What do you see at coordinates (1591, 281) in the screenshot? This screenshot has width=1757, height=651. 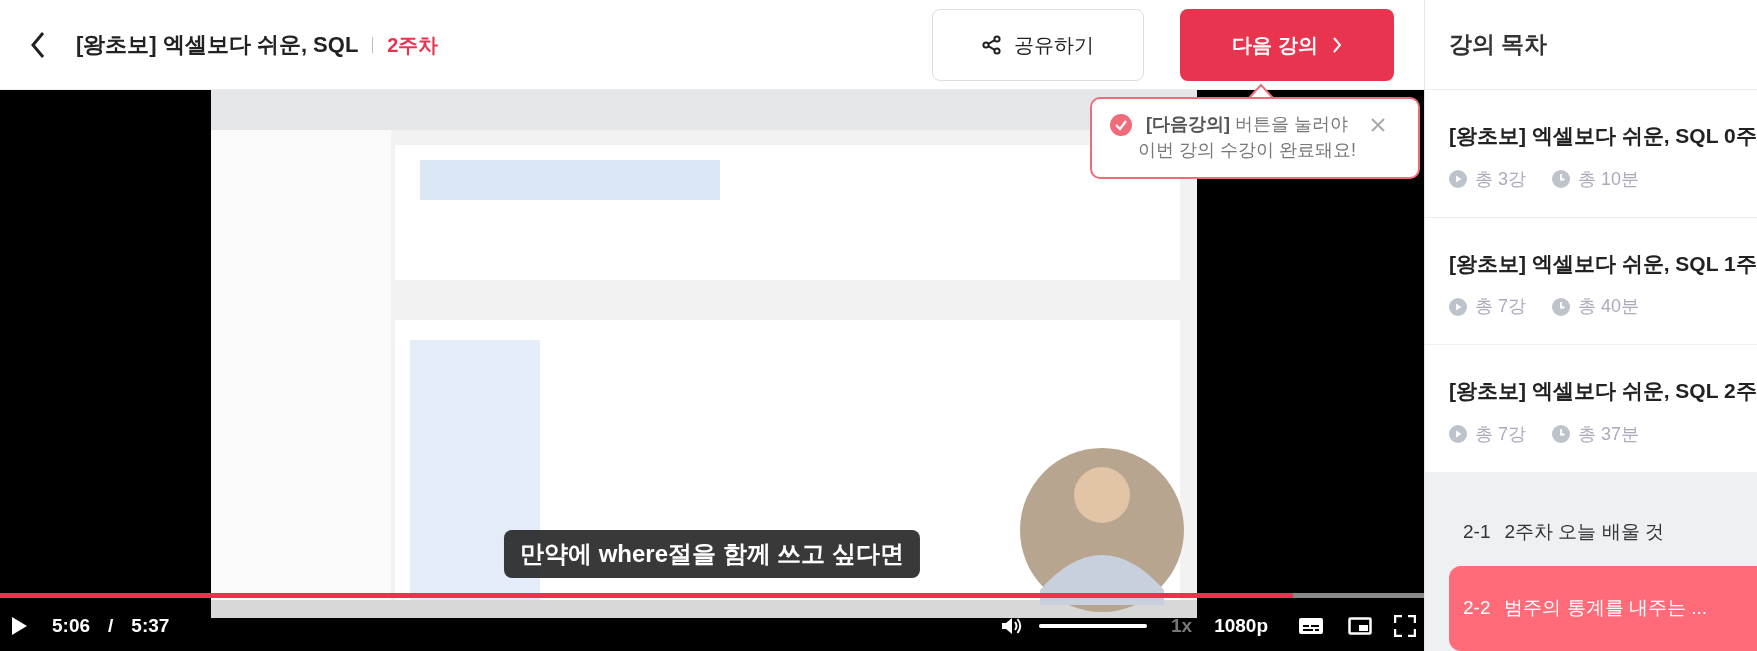 I see `week-item: [왕초보] 엑셀보다 쉬운, SQL 1주 총 7강 총 40분` at bounding box center [1591, 281].